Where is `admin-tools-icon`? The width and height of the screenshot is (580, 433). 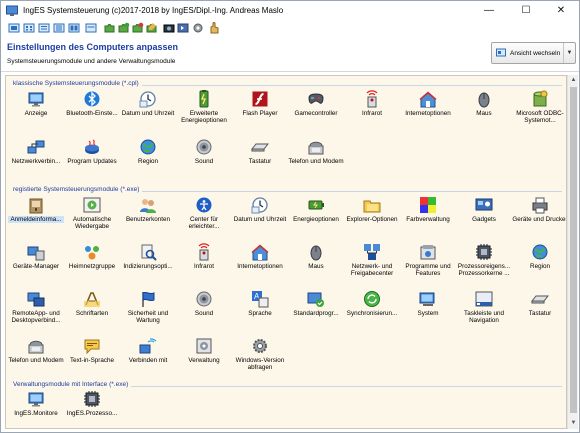
admin-tools-icon is located at coordinates (204, 346).